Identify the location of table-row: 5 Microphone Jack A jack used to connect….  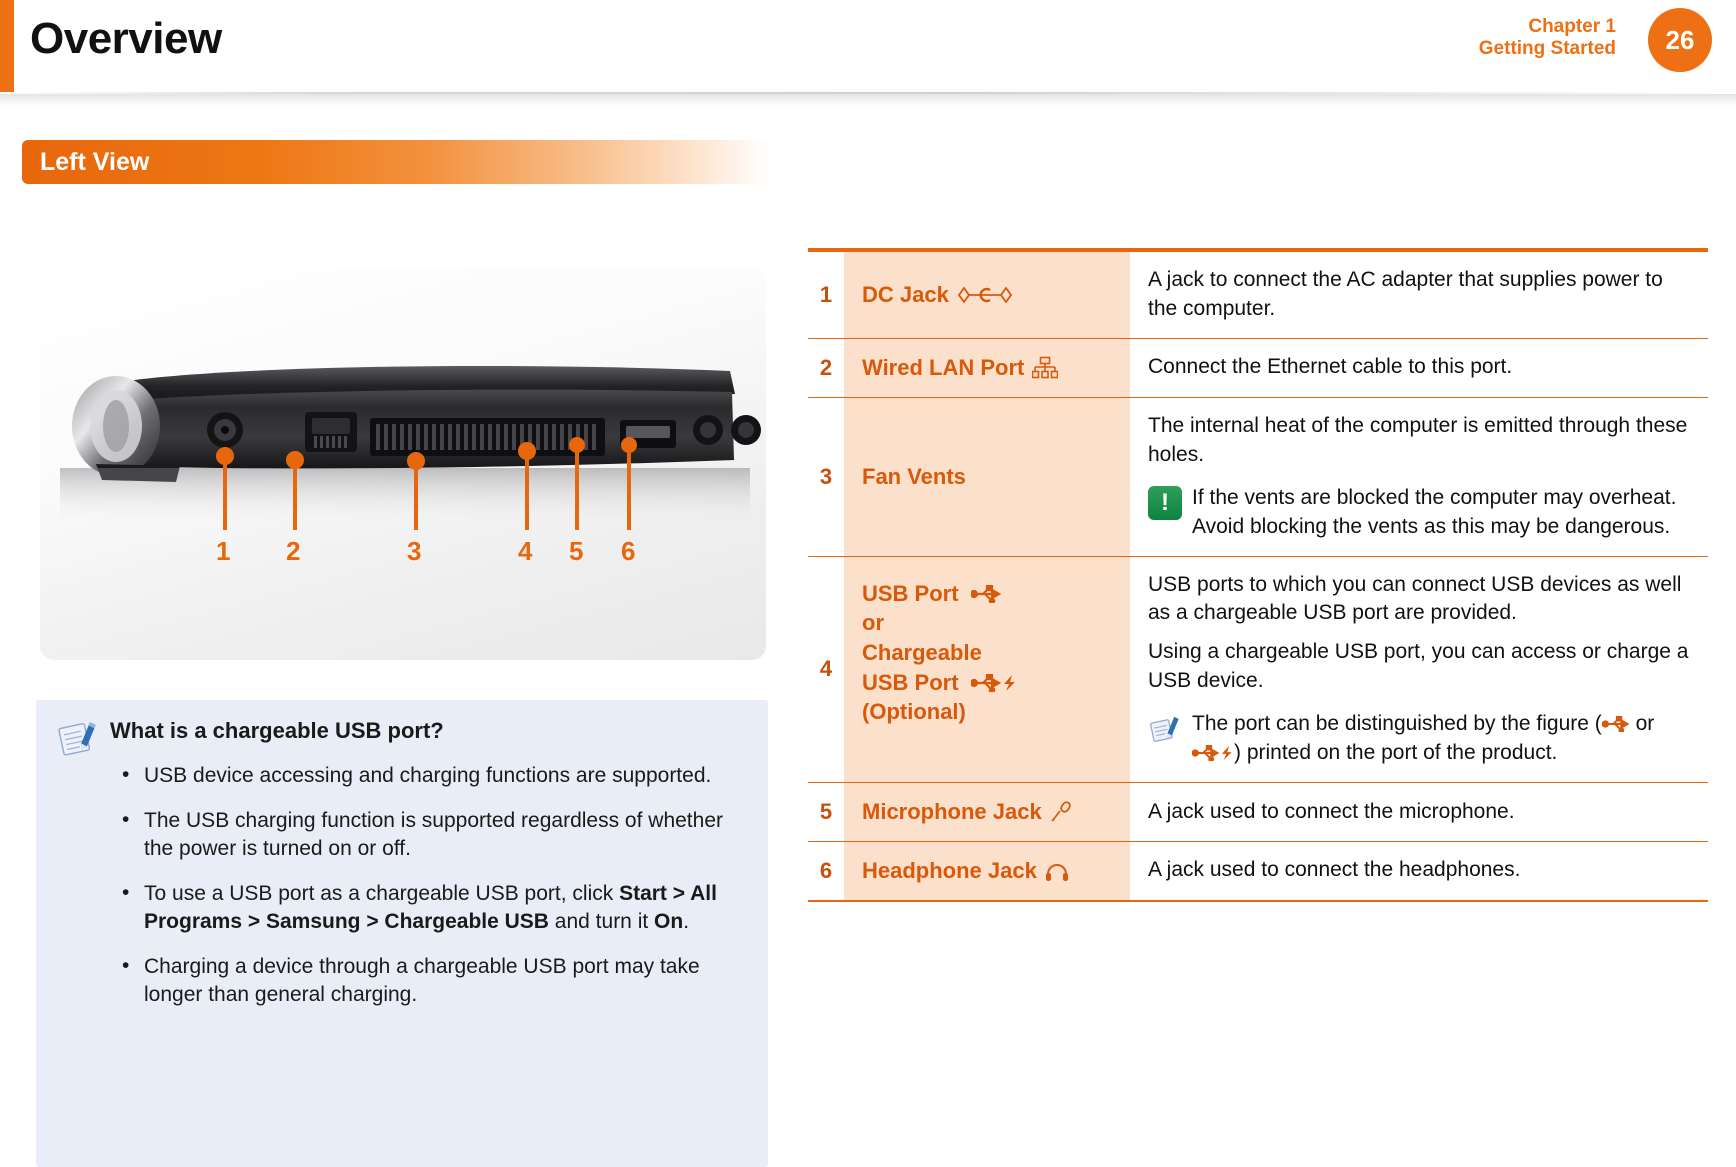
(1258, 812).